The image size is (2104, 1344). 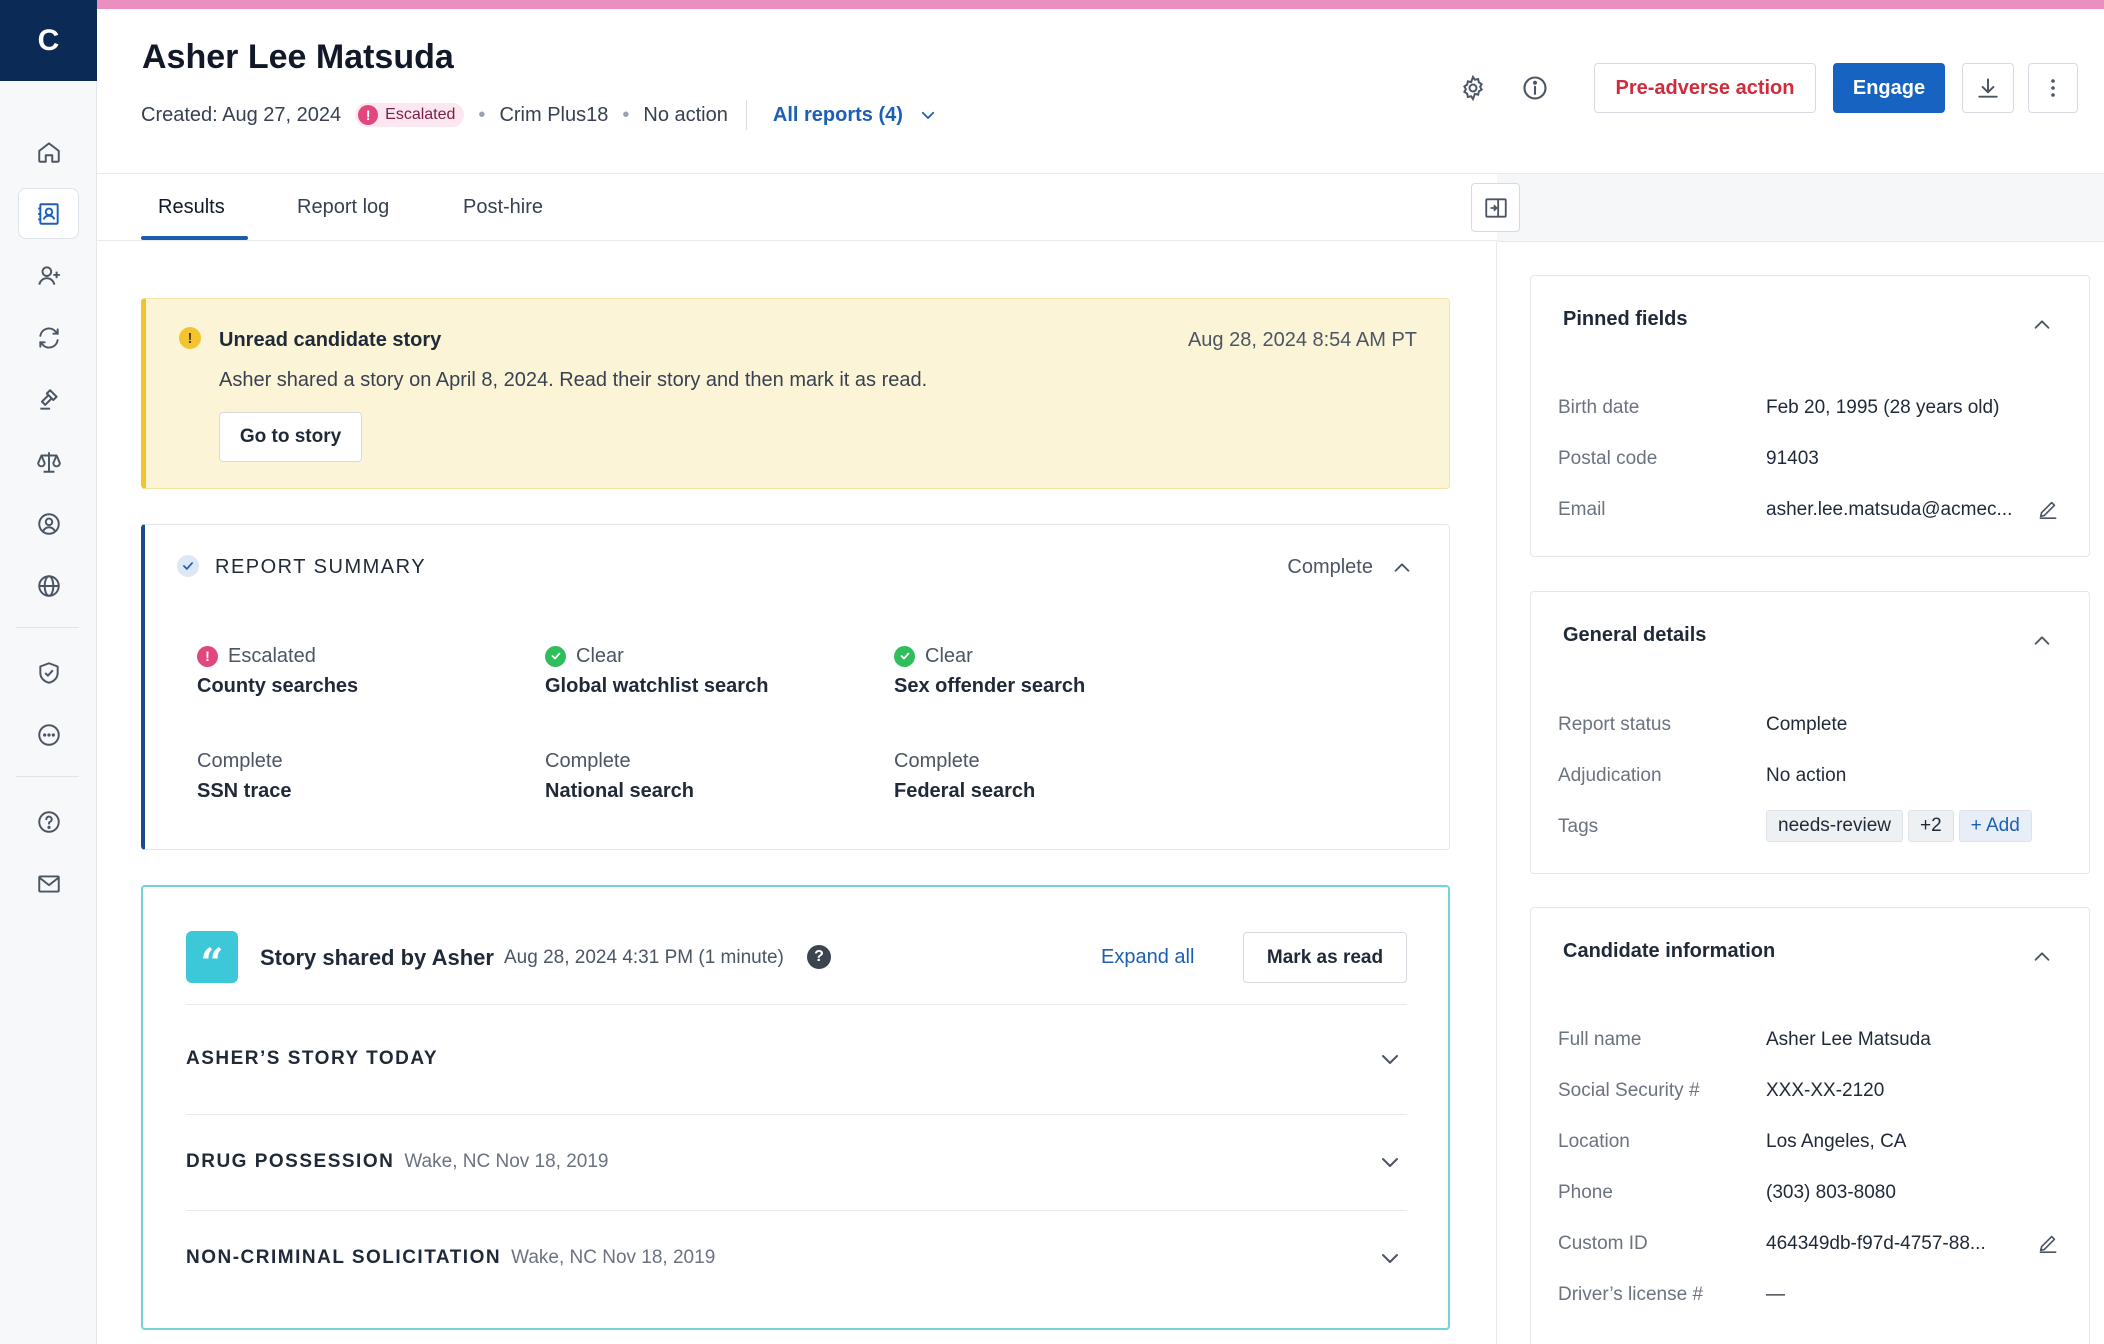 What do you see at coordinates (244, 791) in the screenshot?
I see `summary-item-name: SSN trace` at bounding box center [244, 791].